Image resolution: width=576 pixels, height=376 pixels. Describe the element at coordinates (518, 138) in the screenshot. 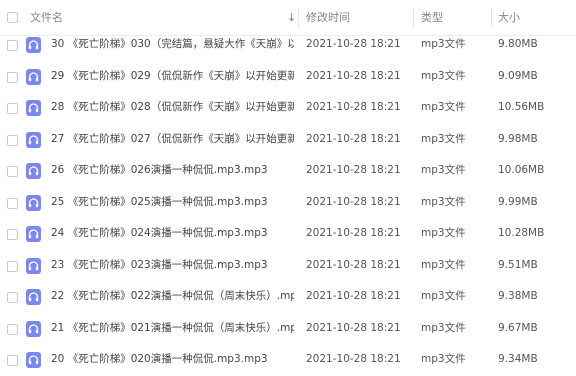

I see `file-size: 9.98MB` at that location.